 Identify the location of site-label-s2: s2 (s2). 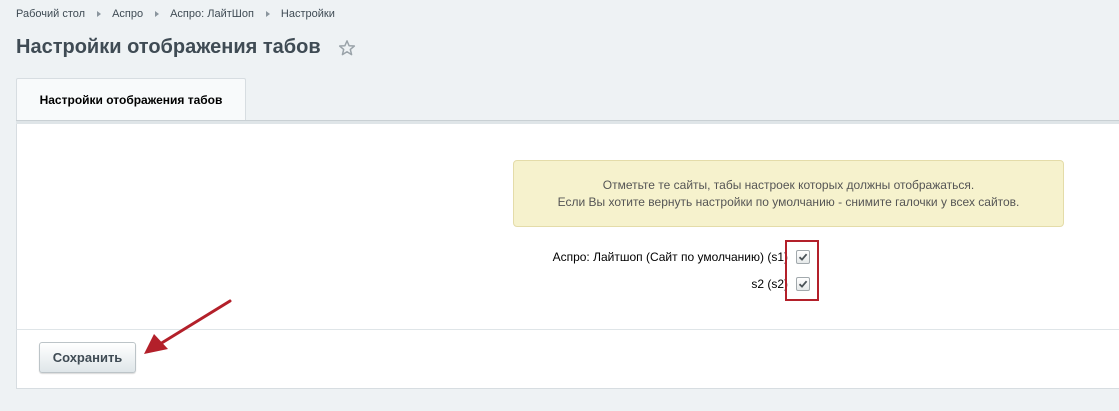
(769, 284).